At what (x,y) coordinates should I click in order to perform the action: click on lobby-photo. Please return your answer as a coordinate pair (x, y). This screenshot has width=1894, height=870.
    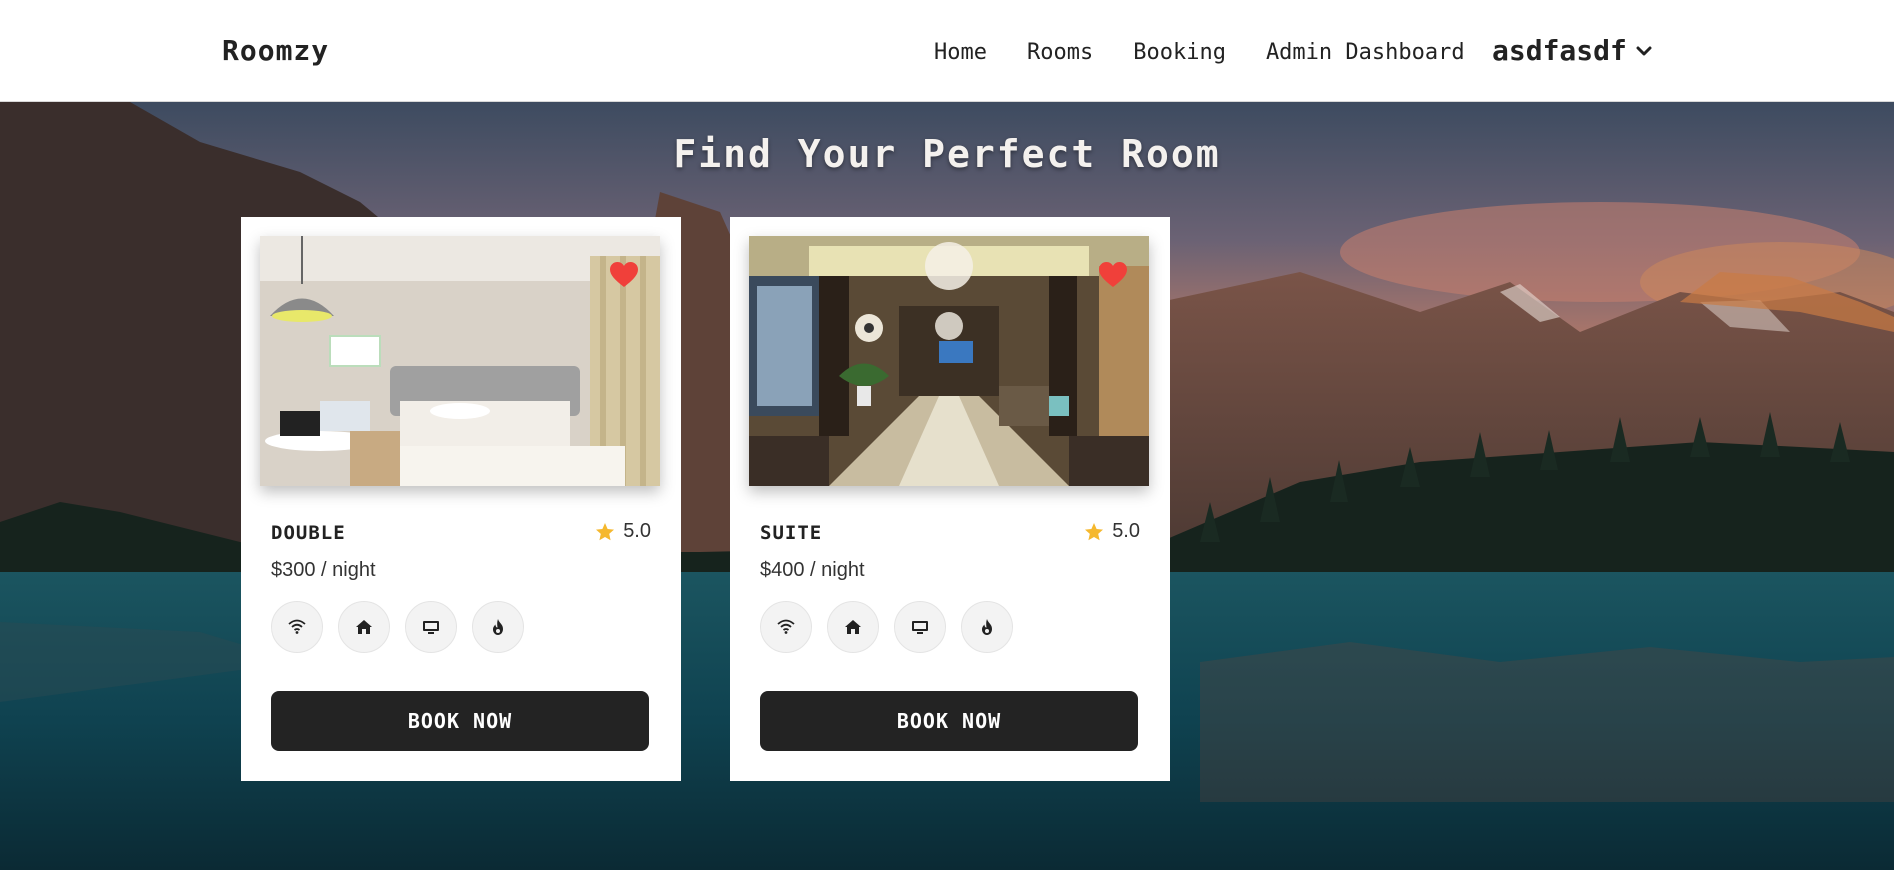
    Looking at the image, I should click on (949, 361).